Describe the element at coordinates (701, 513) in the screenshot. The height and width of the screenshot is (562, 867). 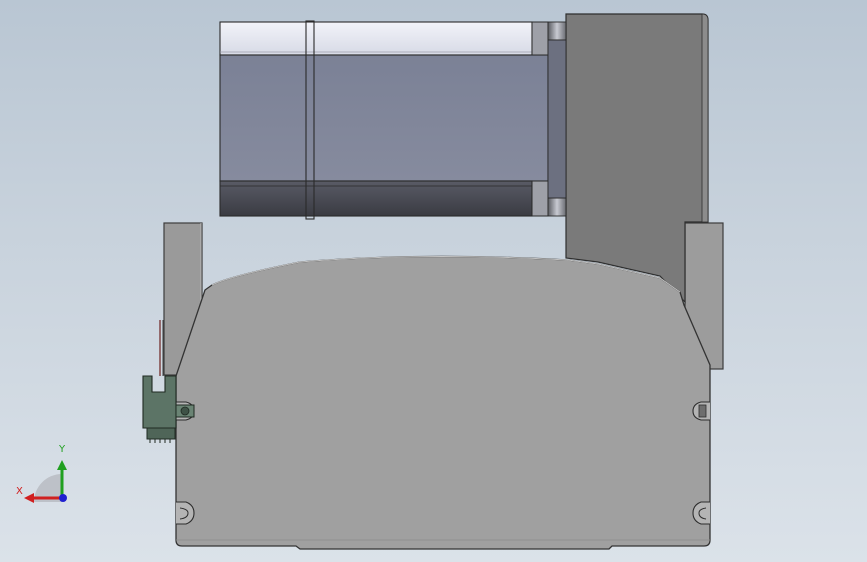
I see `right-mount-slot-lower` at that location.